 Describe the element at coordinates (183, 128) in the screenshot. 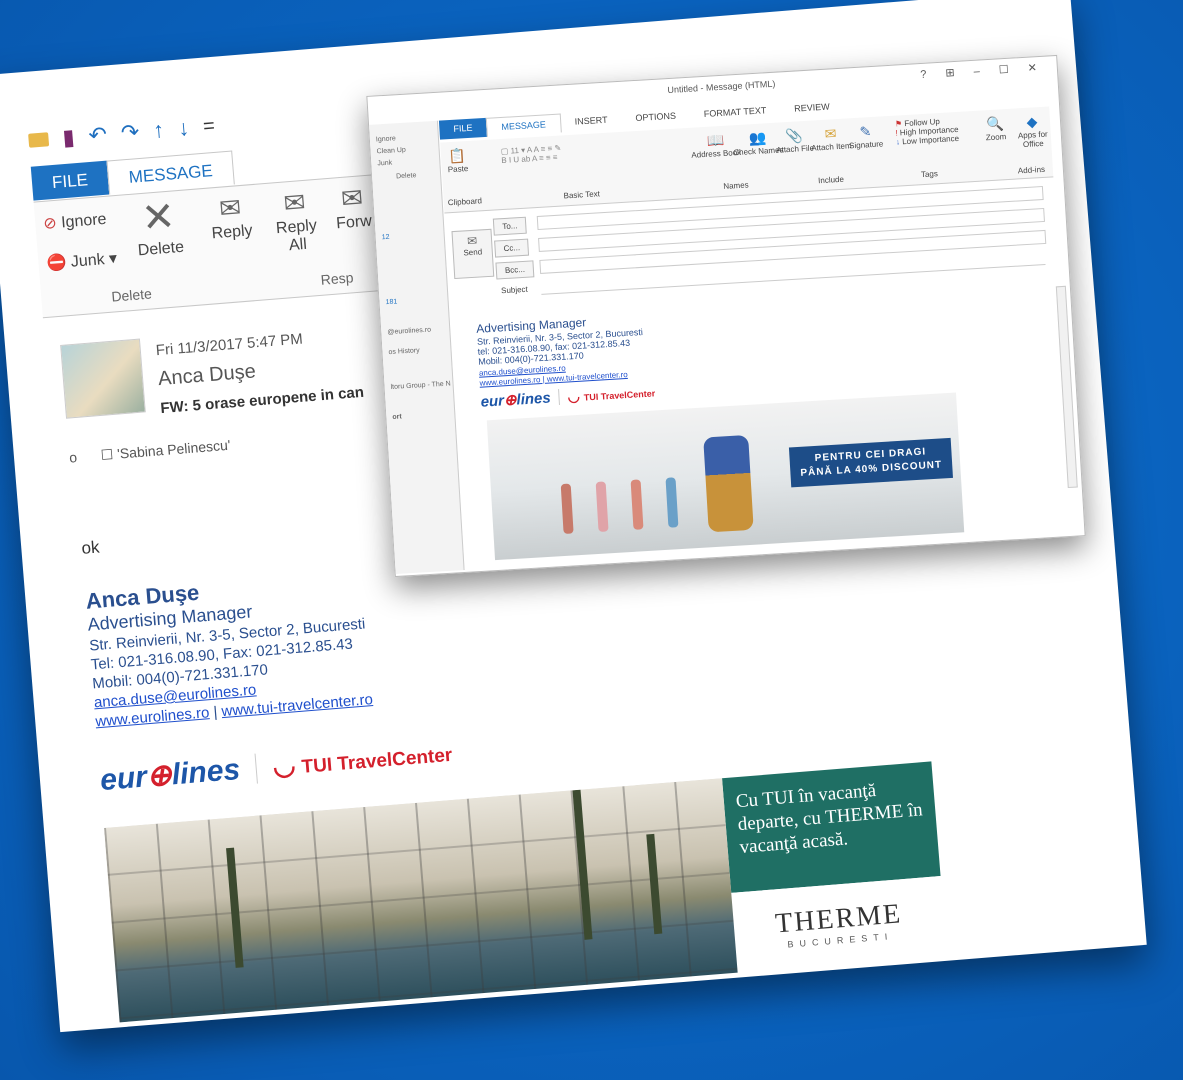

I see `arrow-down-icon: ↓` at that location.